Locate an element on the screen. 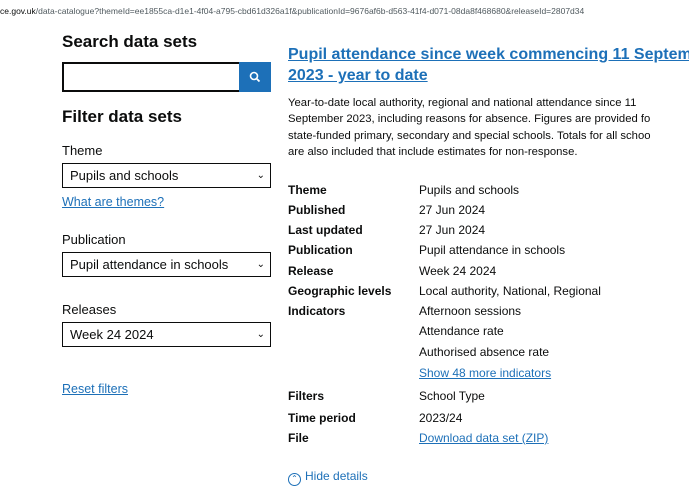 The height and width of the screenshot is (486, 689). download-zip-link: Download data set (ZIP) is located at coordinates (483, 438).